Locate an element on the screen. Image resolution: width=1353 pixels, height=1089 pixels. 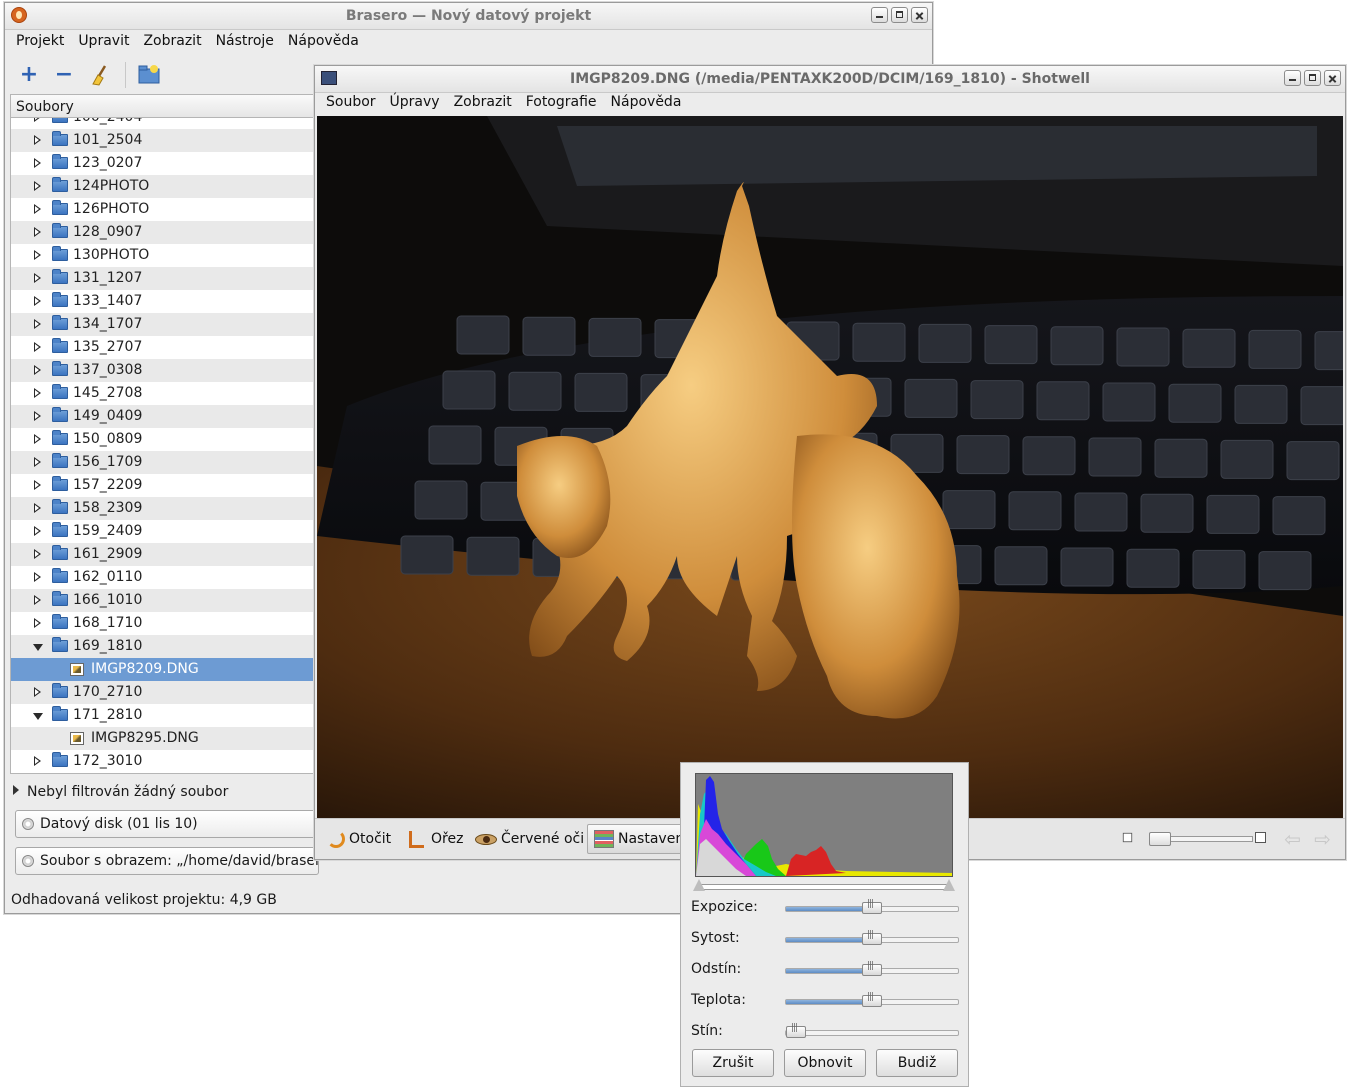
rotate-button: Otočit is located at coordinates (359, 839).